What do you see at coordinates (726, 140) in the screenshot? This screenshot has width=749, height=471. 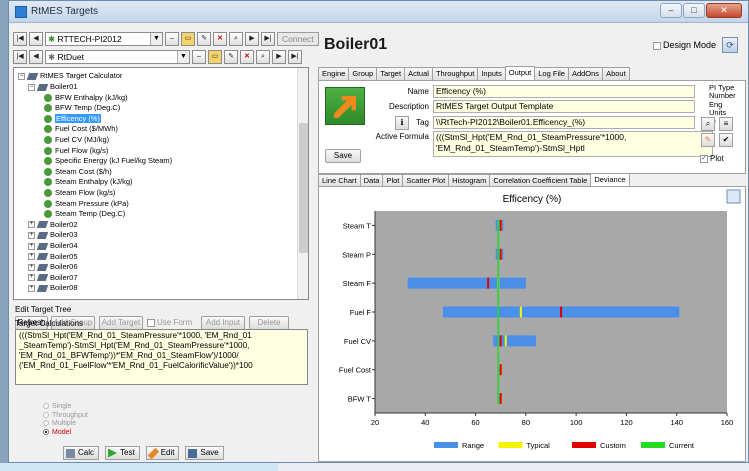 I see `check-icon: ✔` at bounding box center [726, 140].